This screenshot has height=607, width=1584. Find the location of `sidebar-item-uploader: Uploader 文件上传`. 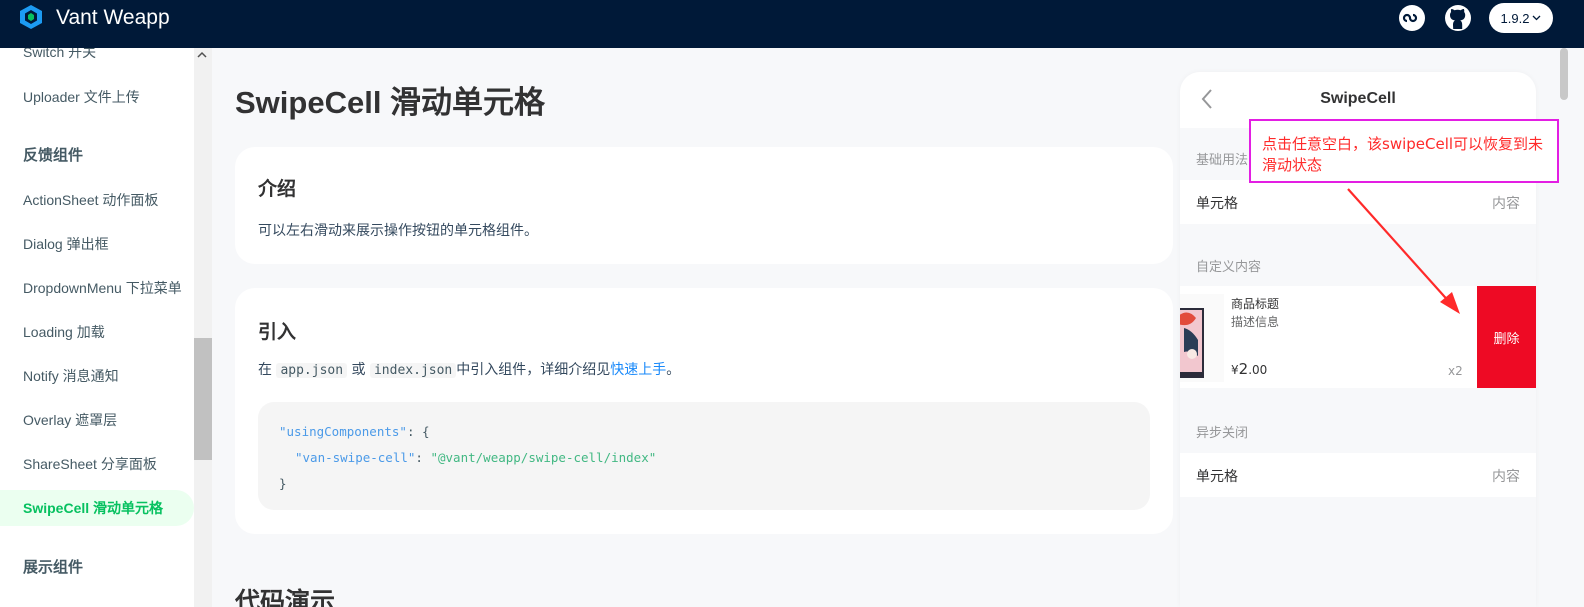

sidebar-item-uploader: Uploader 文件上传 is located at coordinates (97, 97).